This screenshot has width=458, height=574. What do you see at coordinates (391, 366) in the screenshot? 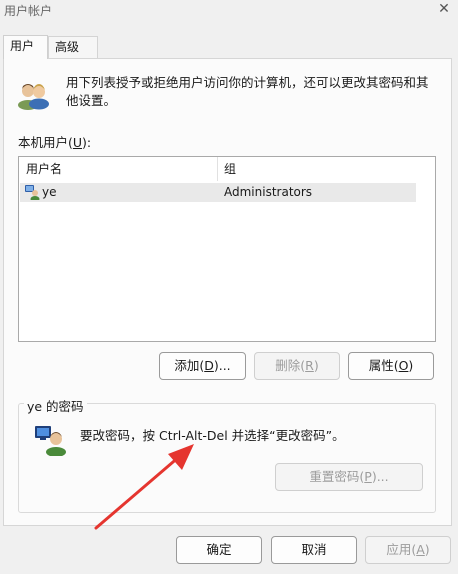
I see `properties-button: 属性(O)` at bounding box center [391, 366].